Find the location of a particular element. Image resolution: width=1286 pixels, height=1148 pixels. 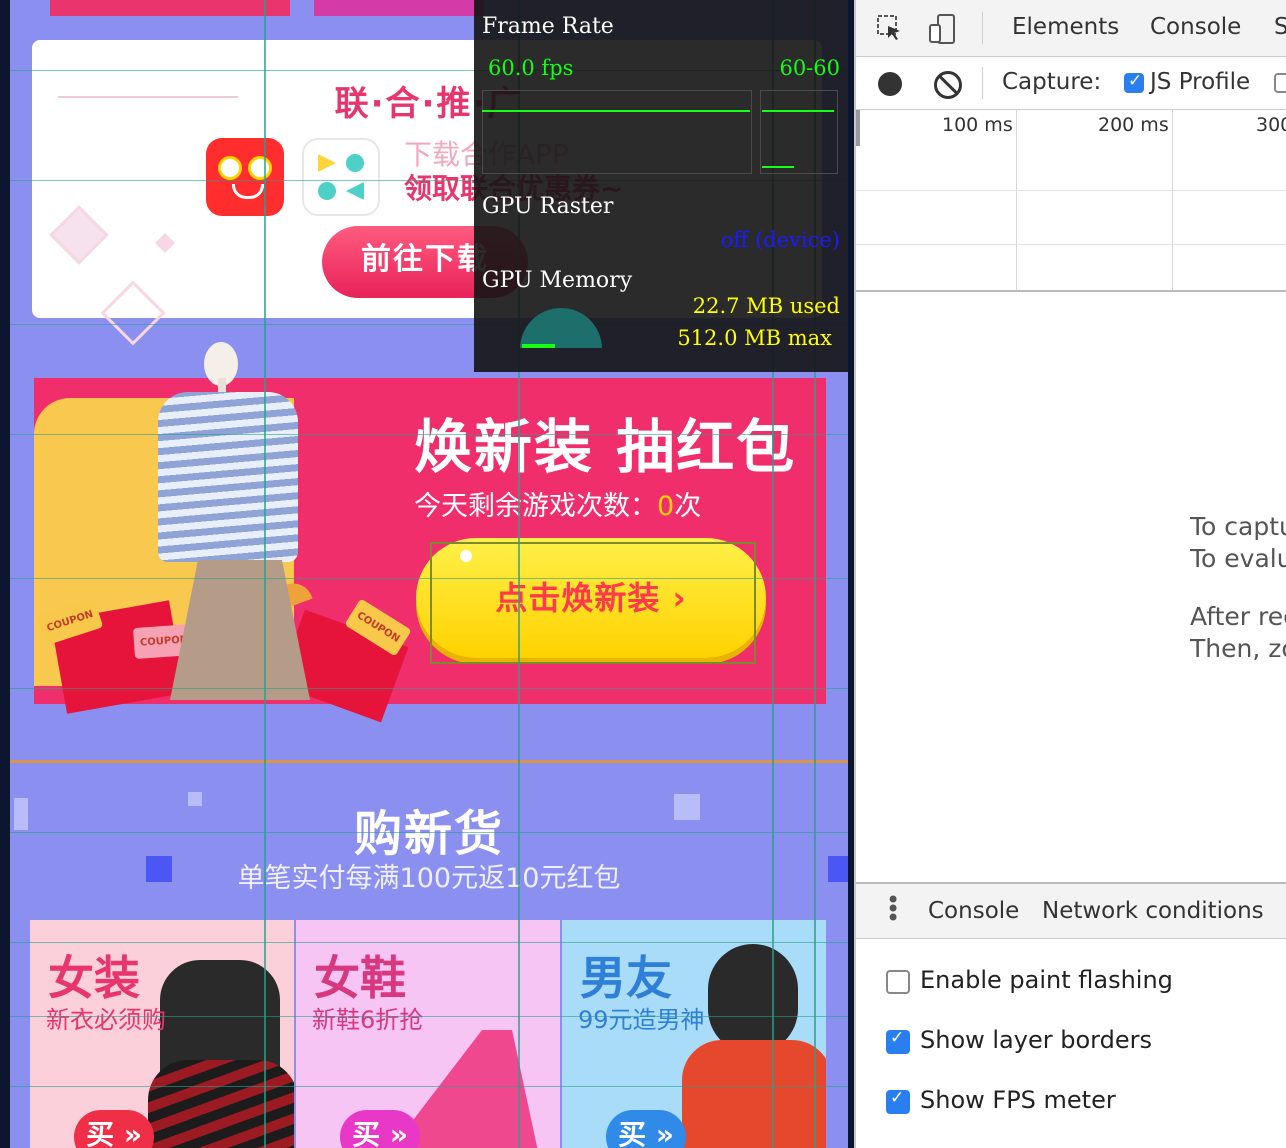

record-button is located at coordinates (890, 84).